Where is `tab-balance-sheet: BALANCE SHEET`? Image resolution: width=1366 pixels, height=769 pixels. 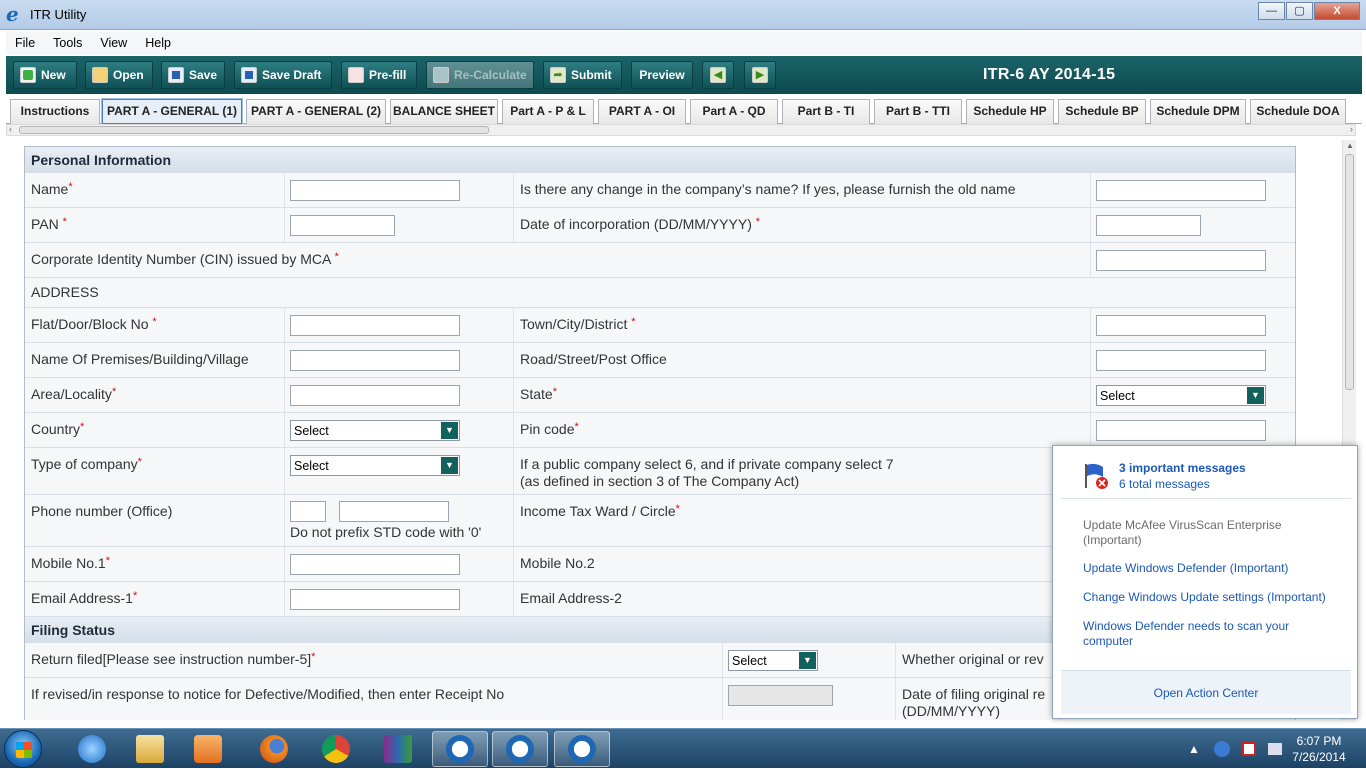 tab-balance-sheet: BALANCE SHEET is located at coordinates (444, 111).